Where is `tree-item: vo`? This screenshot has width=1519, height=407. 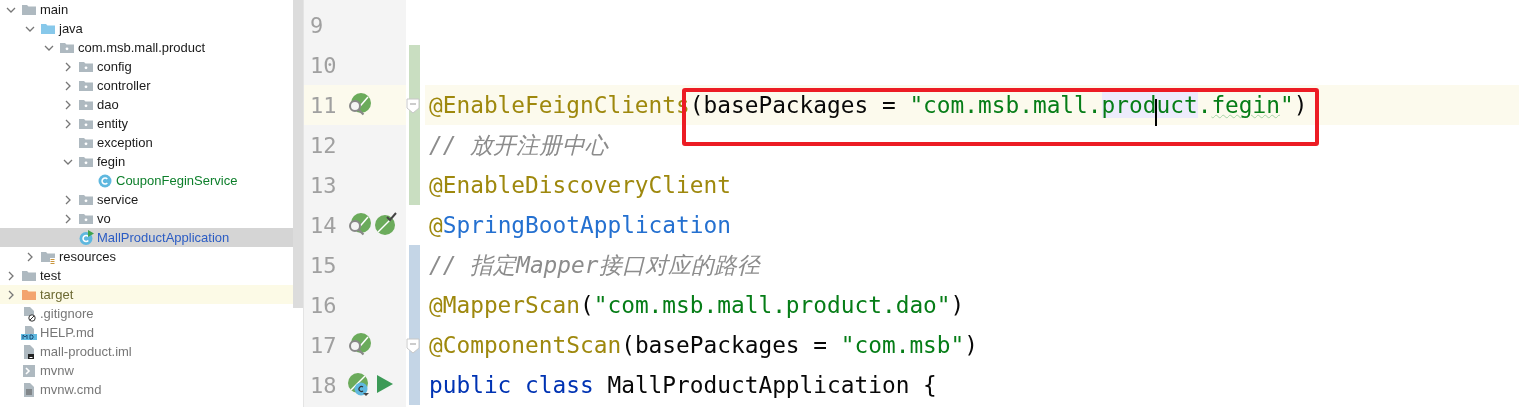 tree-item: vo is located at coordinates (146, 218).